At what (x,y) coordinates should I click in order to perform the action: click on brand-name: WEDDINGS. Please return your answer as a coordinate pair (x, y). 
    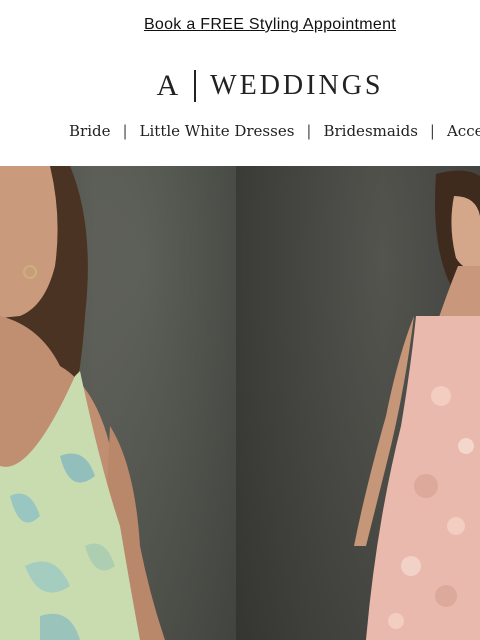
    Looking at the image, I should click on (297, 85).